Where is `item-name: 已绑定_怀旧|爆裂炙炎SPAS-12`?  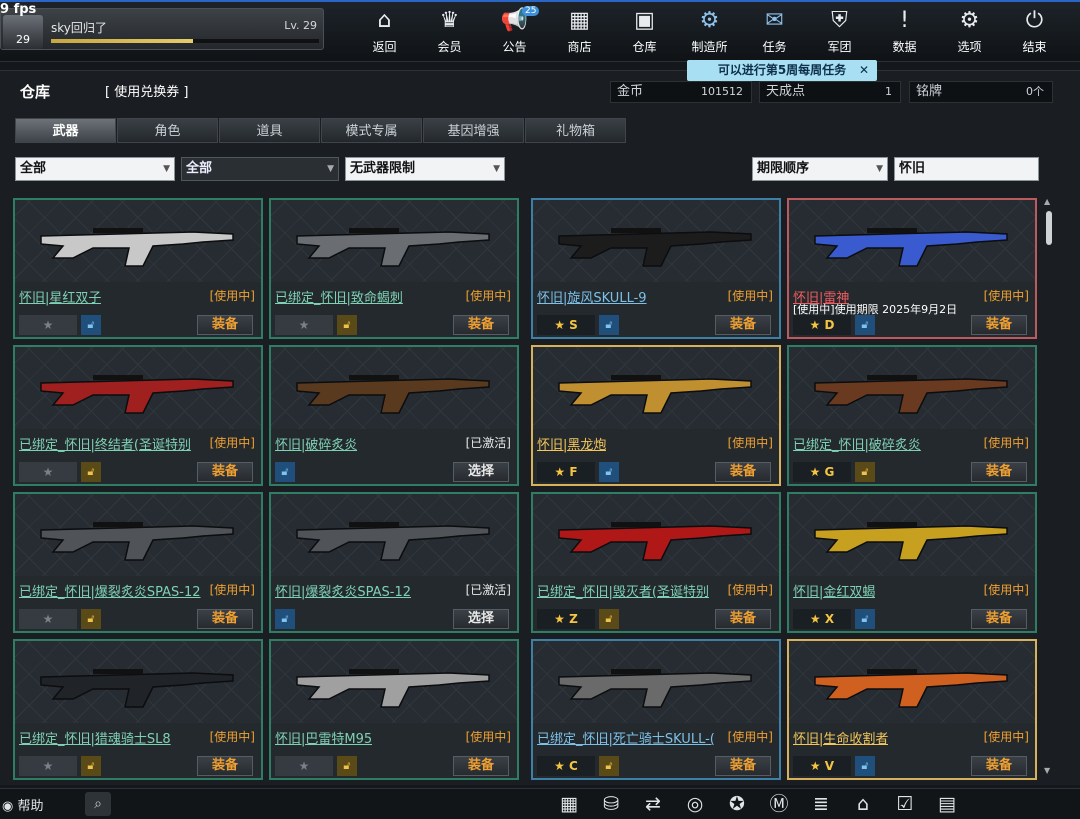 item-name: 已绑定_怀旧|爆裂炙炎SPAS-12 is located at coordinates (110, 590).